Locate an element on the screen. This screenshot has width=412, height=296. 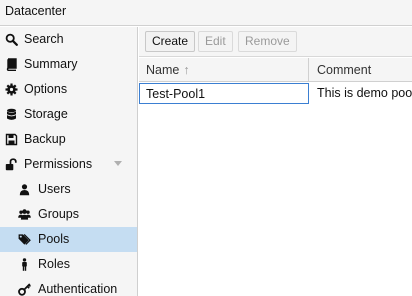
sidebar-item-options: Options is located at coordinates (68, 89).